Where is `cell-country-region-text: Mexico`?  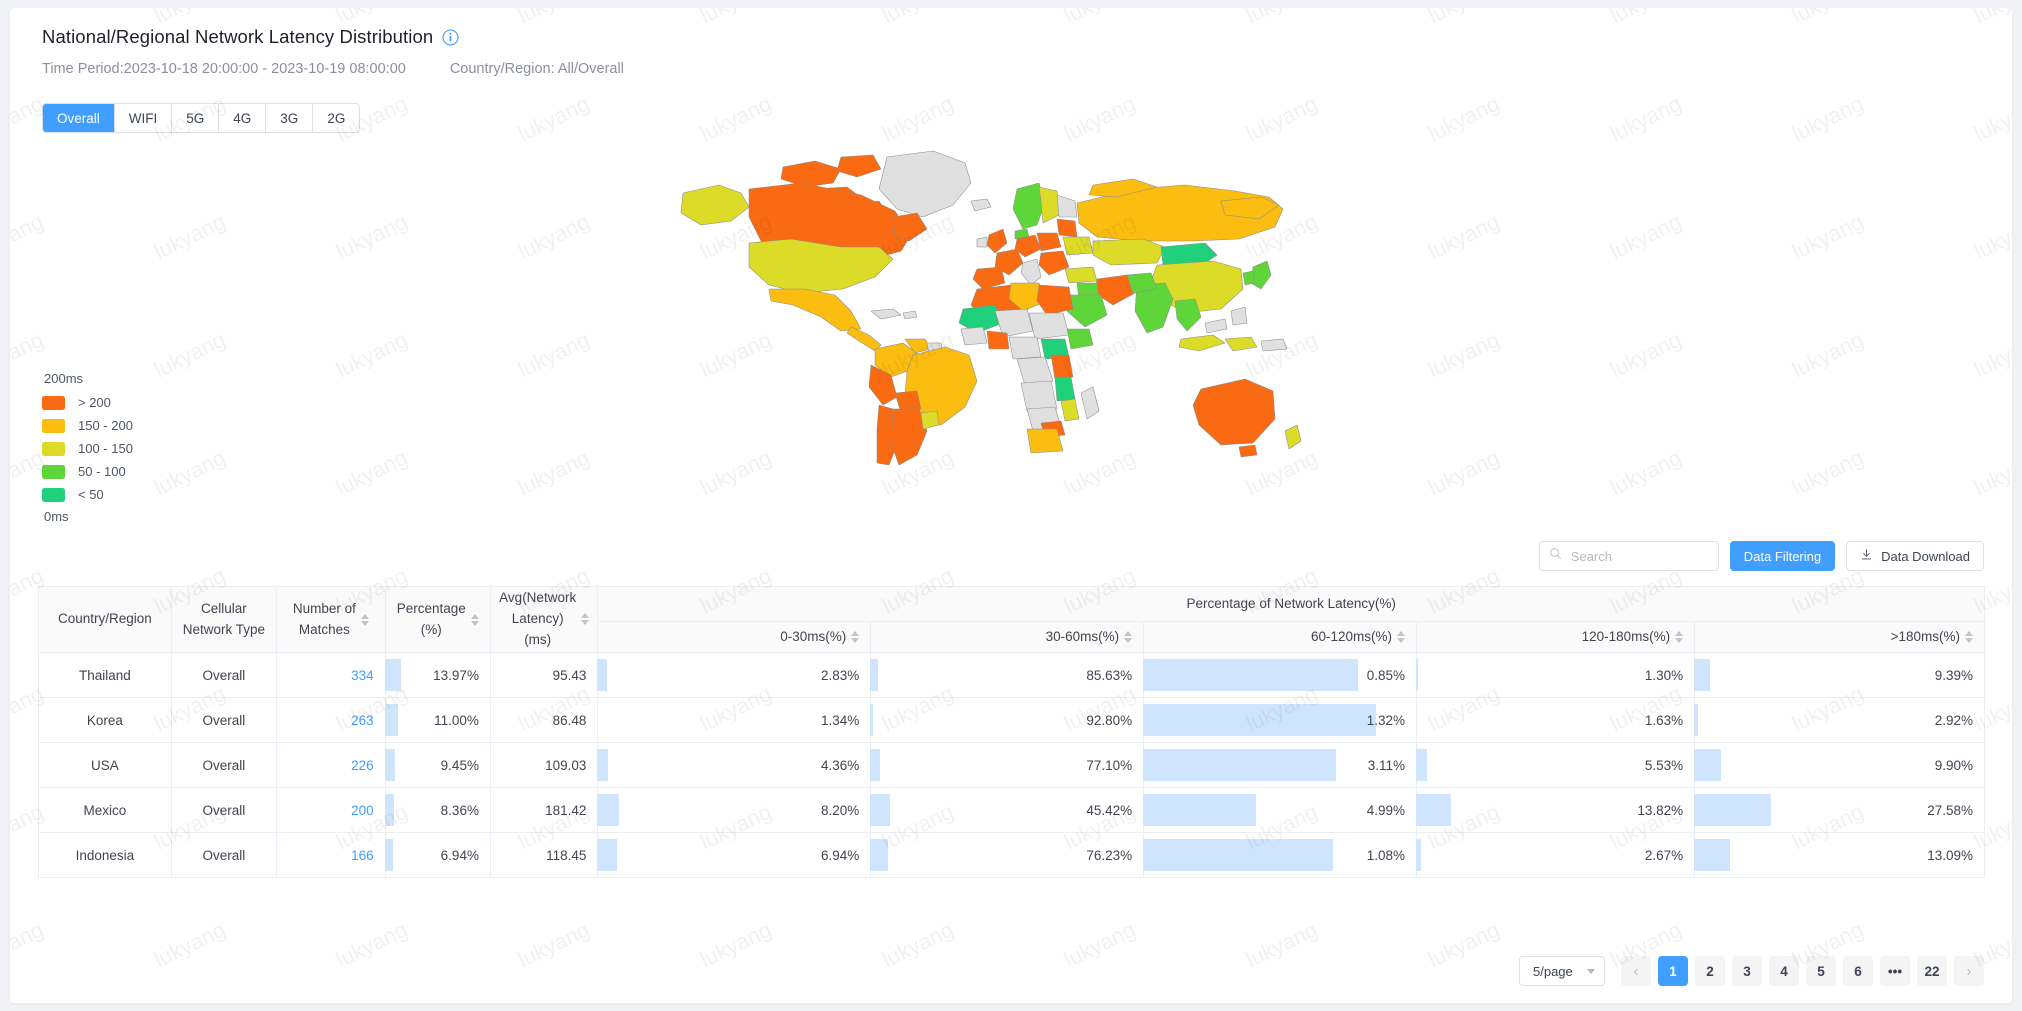 cell-country-region-text: Mexico is located at coordinates (105, 810).